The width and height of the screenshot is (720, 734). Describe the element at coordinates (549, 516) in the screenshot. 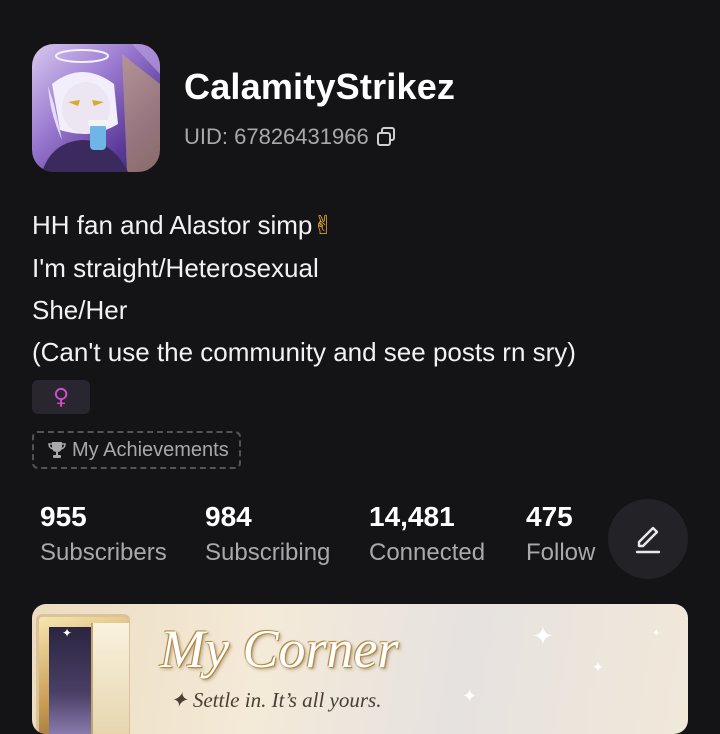

I see `stat-value: 475` at that location.